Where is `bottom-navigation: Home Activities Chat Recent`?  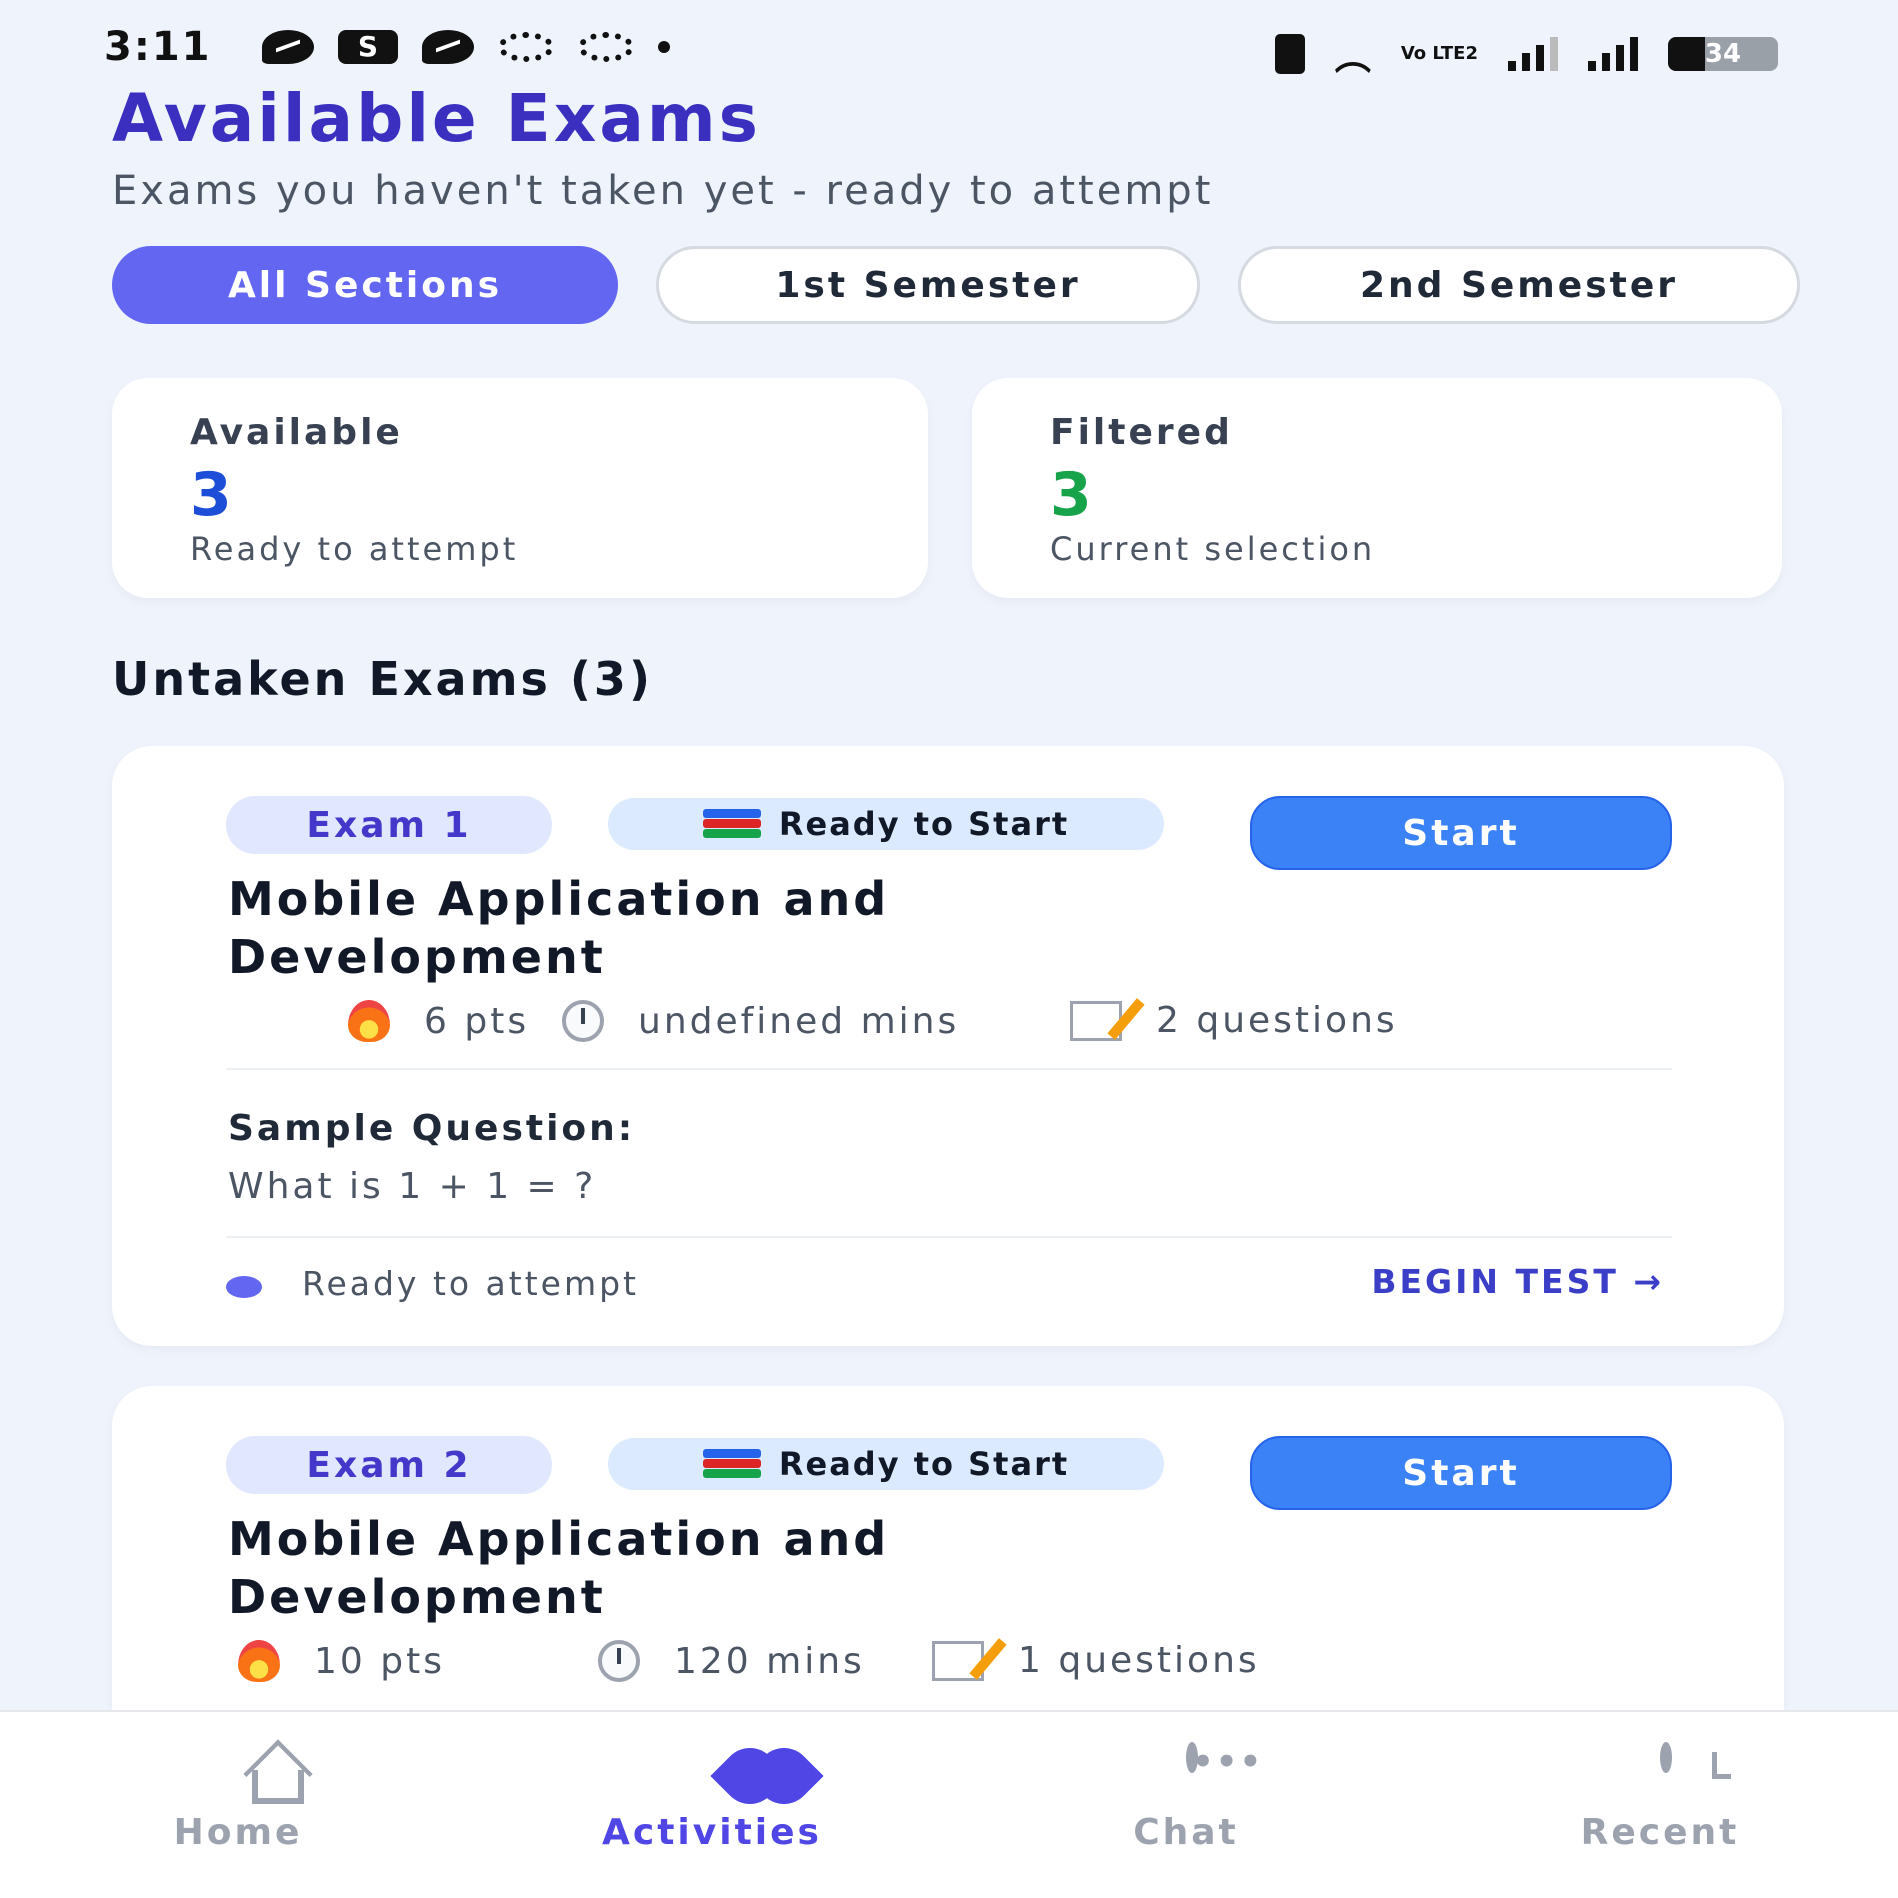 bottom-navigation: Home Activities Chat Recent is located at coordinates (949, 1804).